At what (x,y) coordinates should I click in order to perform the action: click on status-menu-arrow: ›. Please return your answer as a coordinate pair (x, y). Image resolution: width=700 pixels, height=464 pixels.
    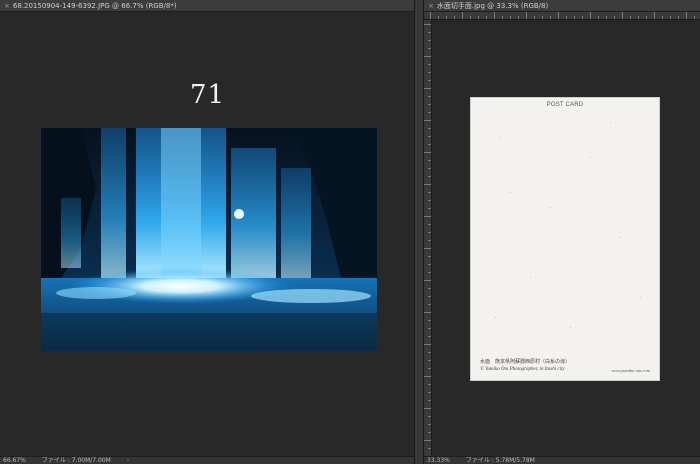
    Looking at the image, I should click on (128, 460).